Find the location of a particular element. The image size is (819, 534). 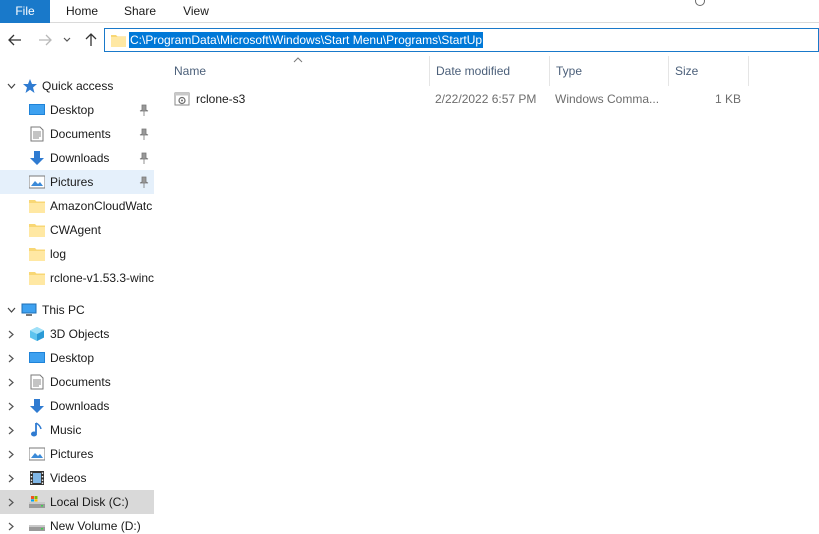

nav-pc-desktop: Desktop is located at coordinates (77, 358).